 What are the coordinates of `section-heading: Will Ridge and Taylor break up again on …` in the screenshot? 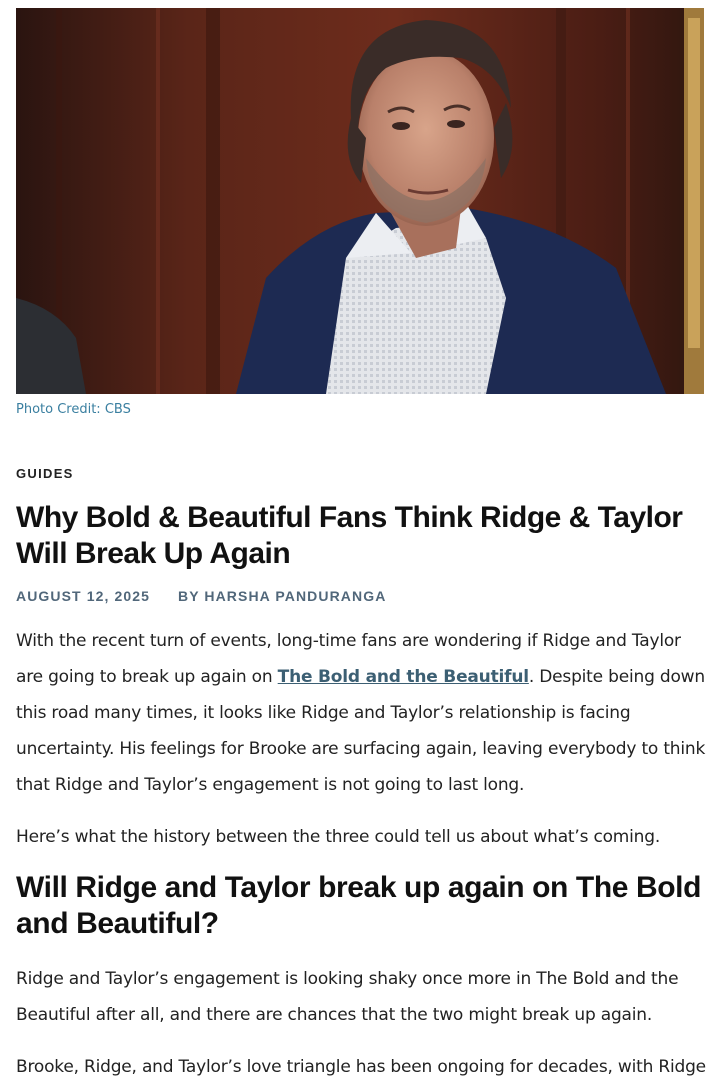 It's located at (359, 905).